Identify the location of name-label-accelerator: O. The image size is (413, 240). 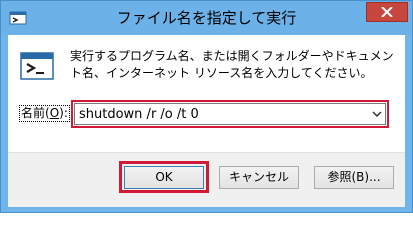
(54, 113).